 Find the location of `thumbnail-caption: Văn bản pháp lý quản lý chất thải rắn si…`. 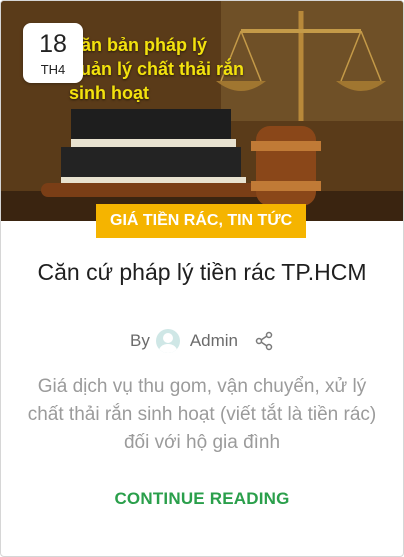

thumbnail-caption: Văn bản pháp lý quản lý chất thải rắn si… is located at coordinates (156, 69).